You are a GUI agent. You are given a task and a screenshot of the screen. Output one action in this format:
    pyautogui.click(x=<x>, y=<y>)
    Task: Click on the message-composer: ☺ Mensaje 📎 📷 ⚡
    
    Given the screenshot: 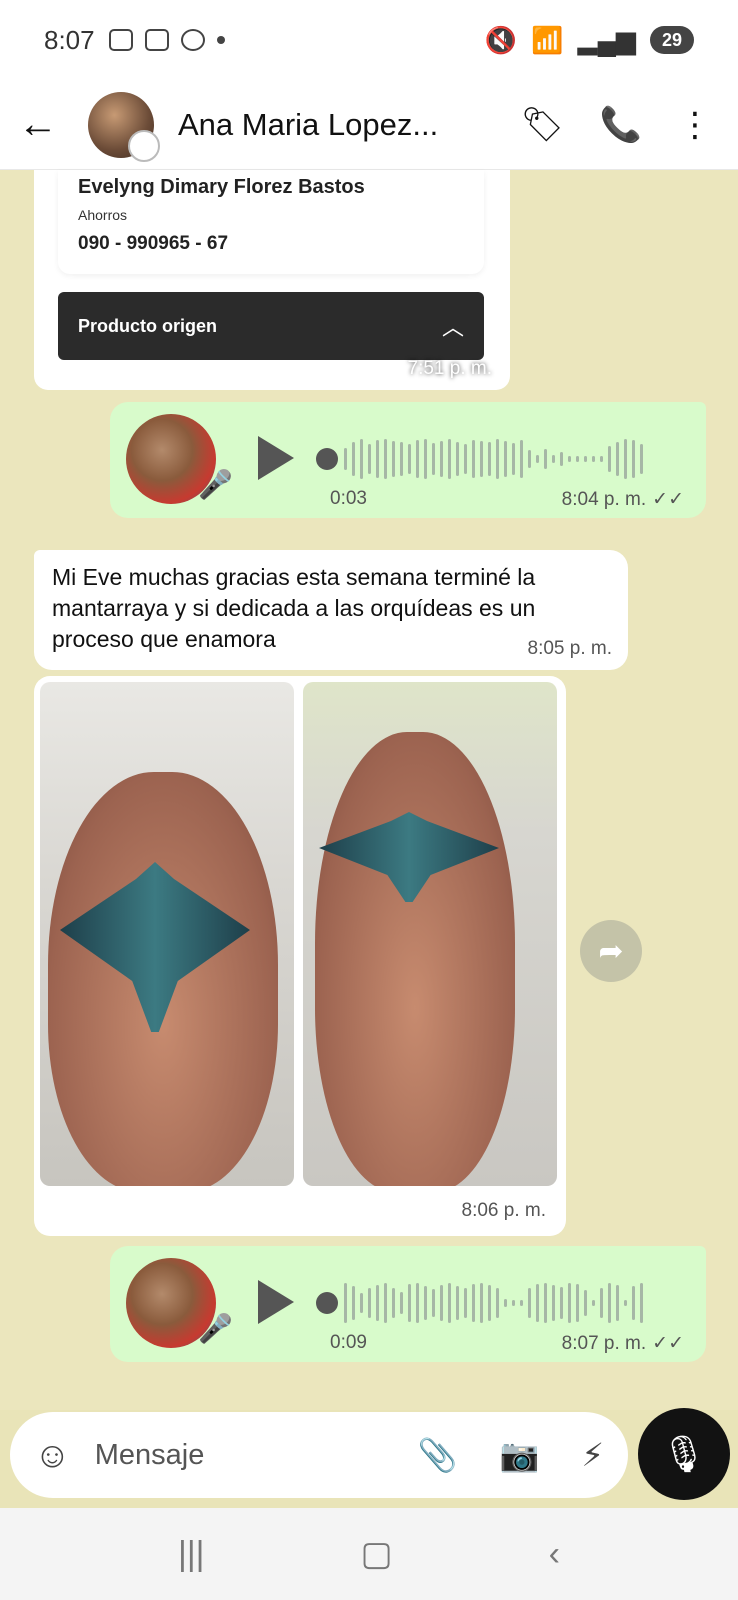 What is the action you would take?
    pyautogui.click(x=319, y=1455)
    